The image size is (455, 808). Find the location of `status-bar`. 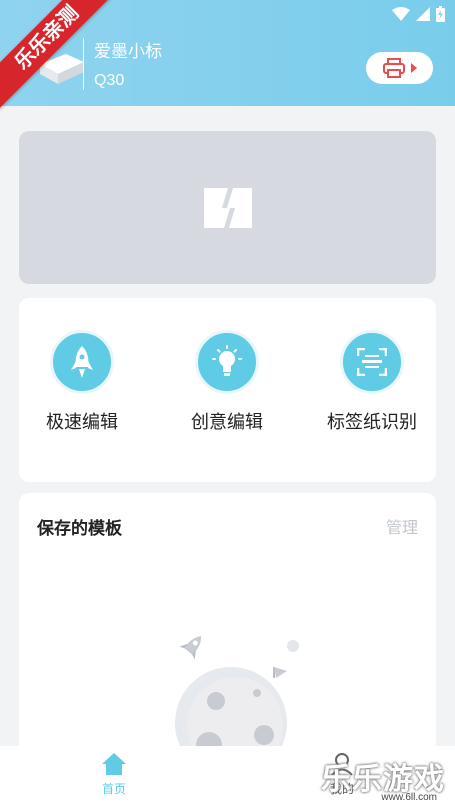

status-bar is located at coordinates (418, 14).